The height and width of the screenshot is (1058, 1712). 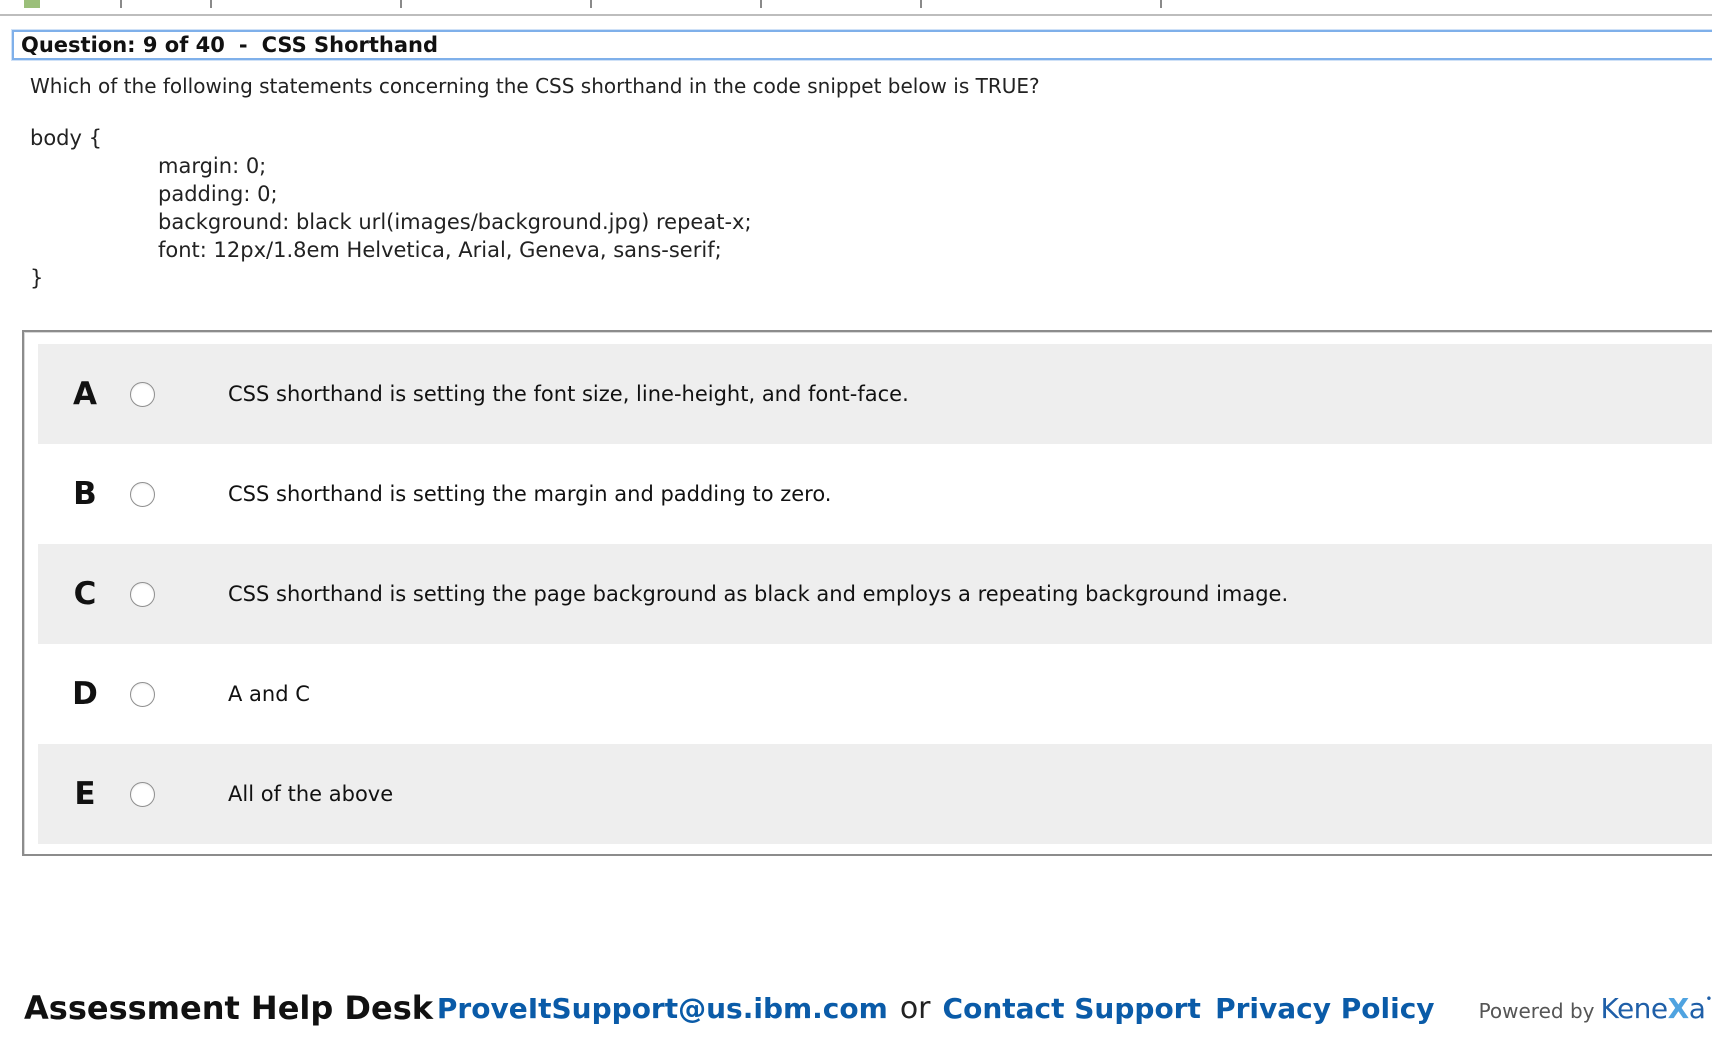 What do you see at coordinates (856, 8) in the screenshot?
I see `top-toolbar-strip` at bounding box center [856, 8].